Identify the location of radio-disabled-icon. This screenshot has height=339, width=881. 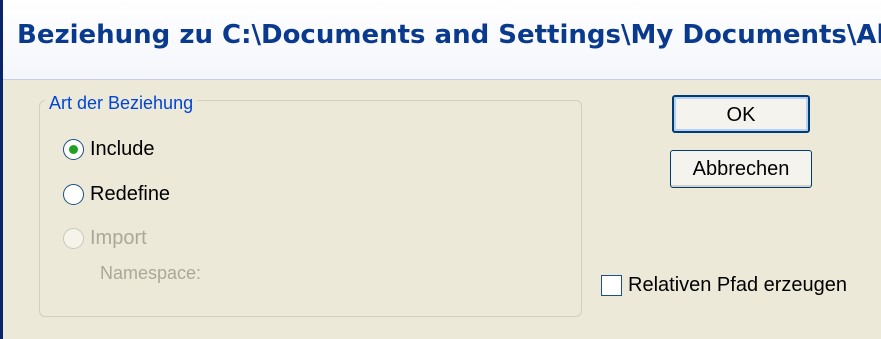
(73, 238).